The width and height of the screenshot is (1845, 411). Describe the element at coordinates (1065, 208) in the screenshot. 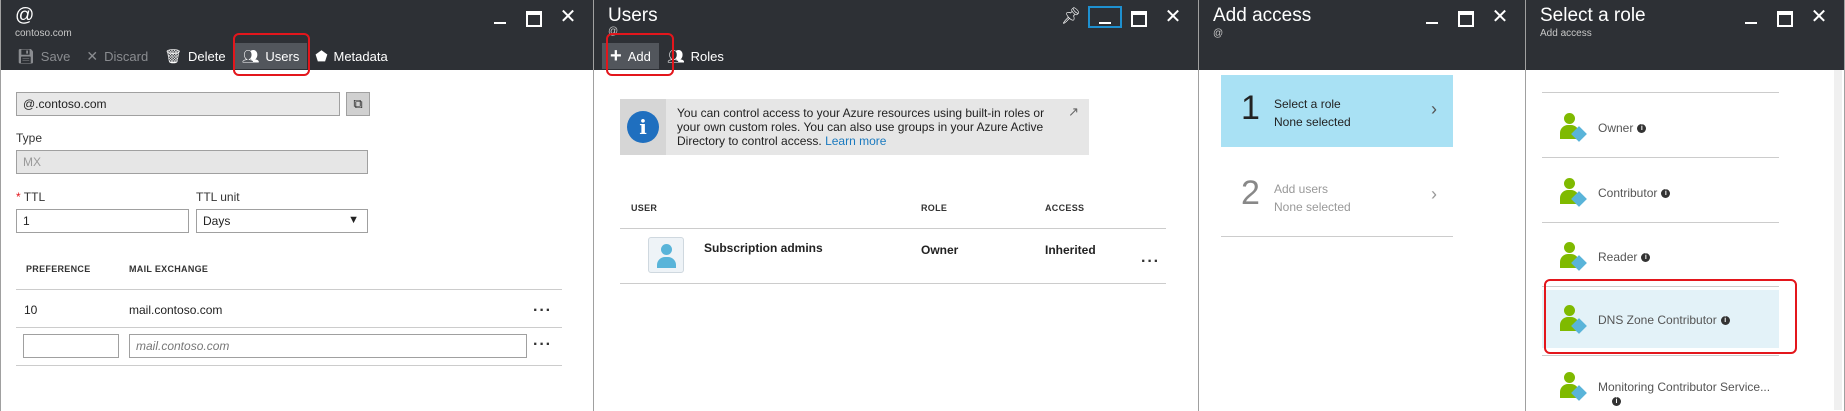

I see `col-access: ACCESS` at that location.